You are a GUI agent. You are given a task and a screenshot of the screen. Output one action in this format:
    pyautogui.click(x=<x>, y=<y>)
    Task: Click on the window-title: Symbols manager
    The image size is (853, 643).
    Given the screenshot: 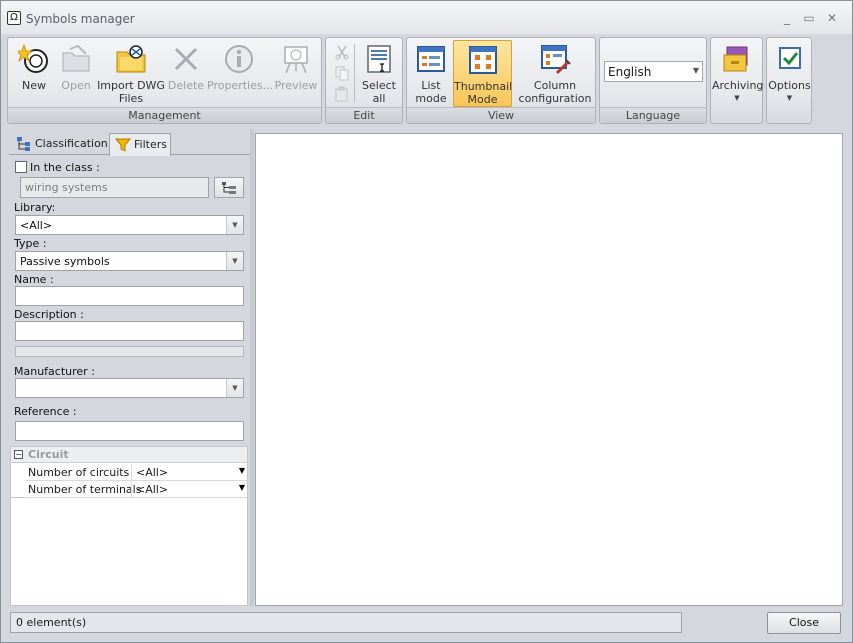 What is the action you would take?
    pyautogui.click(x=80, y=19)
    